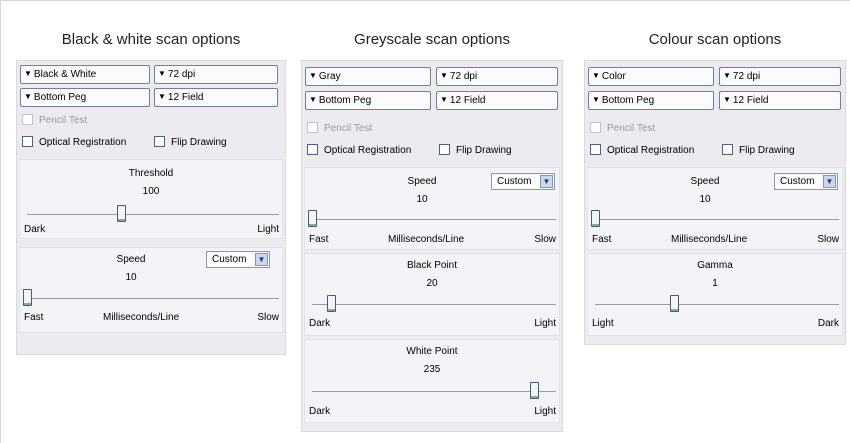  What do you see at coordinates (715, 294) in the screenshot?
I see `colour-gamma-section: Gamma 1 Light Dark` at bounding box center [715, 294].